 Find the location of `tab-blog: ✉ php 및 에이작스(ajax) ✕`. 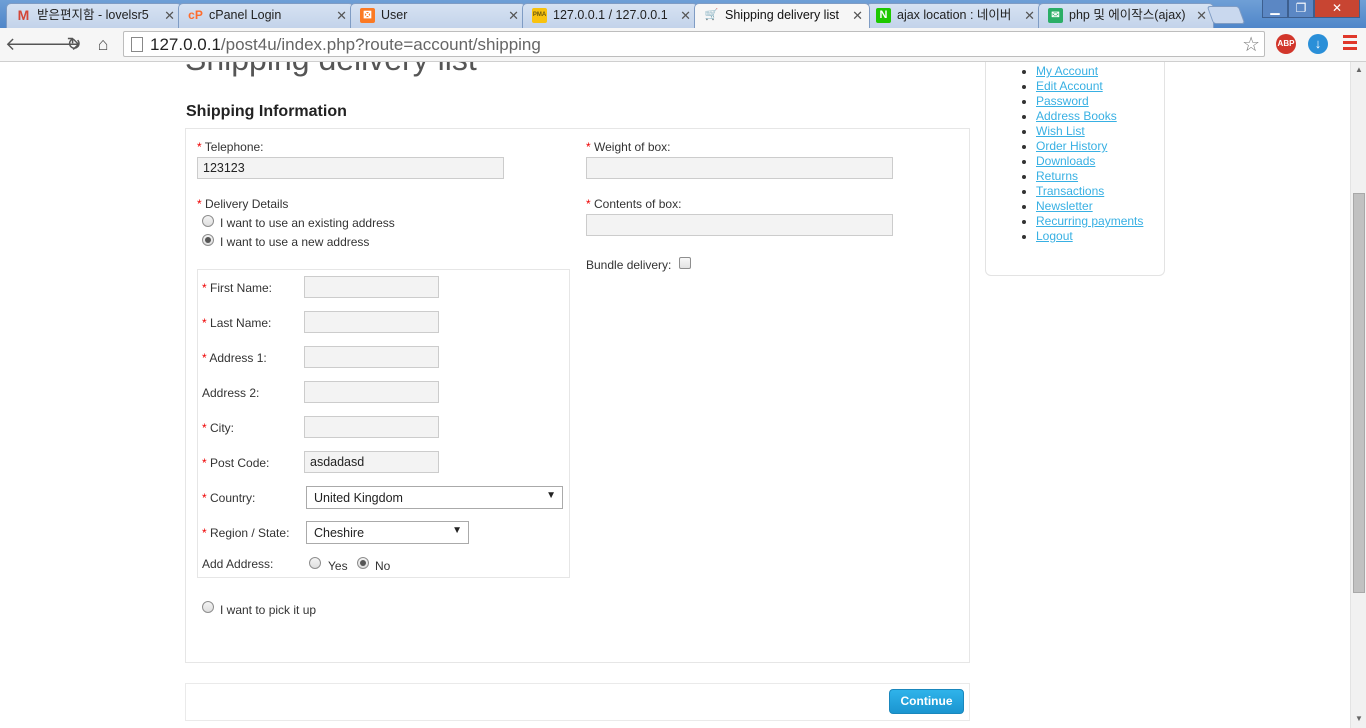

tab-blog: ✉ php 및 에이작스(ajax) ✕ is located at coordinates (1126, 15).